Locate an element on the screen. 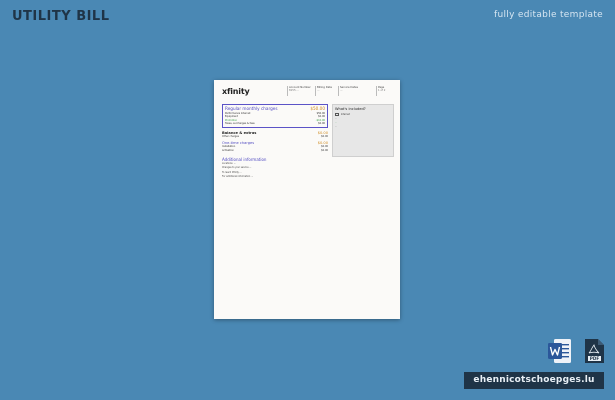 This screenshot has width=615, height=400. word-file-icon is located at coordinates (560, 351).